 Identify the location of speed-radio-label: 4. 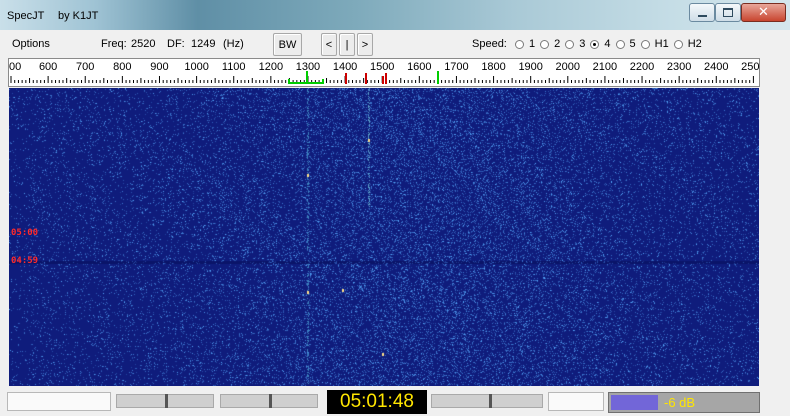
(607, 44).